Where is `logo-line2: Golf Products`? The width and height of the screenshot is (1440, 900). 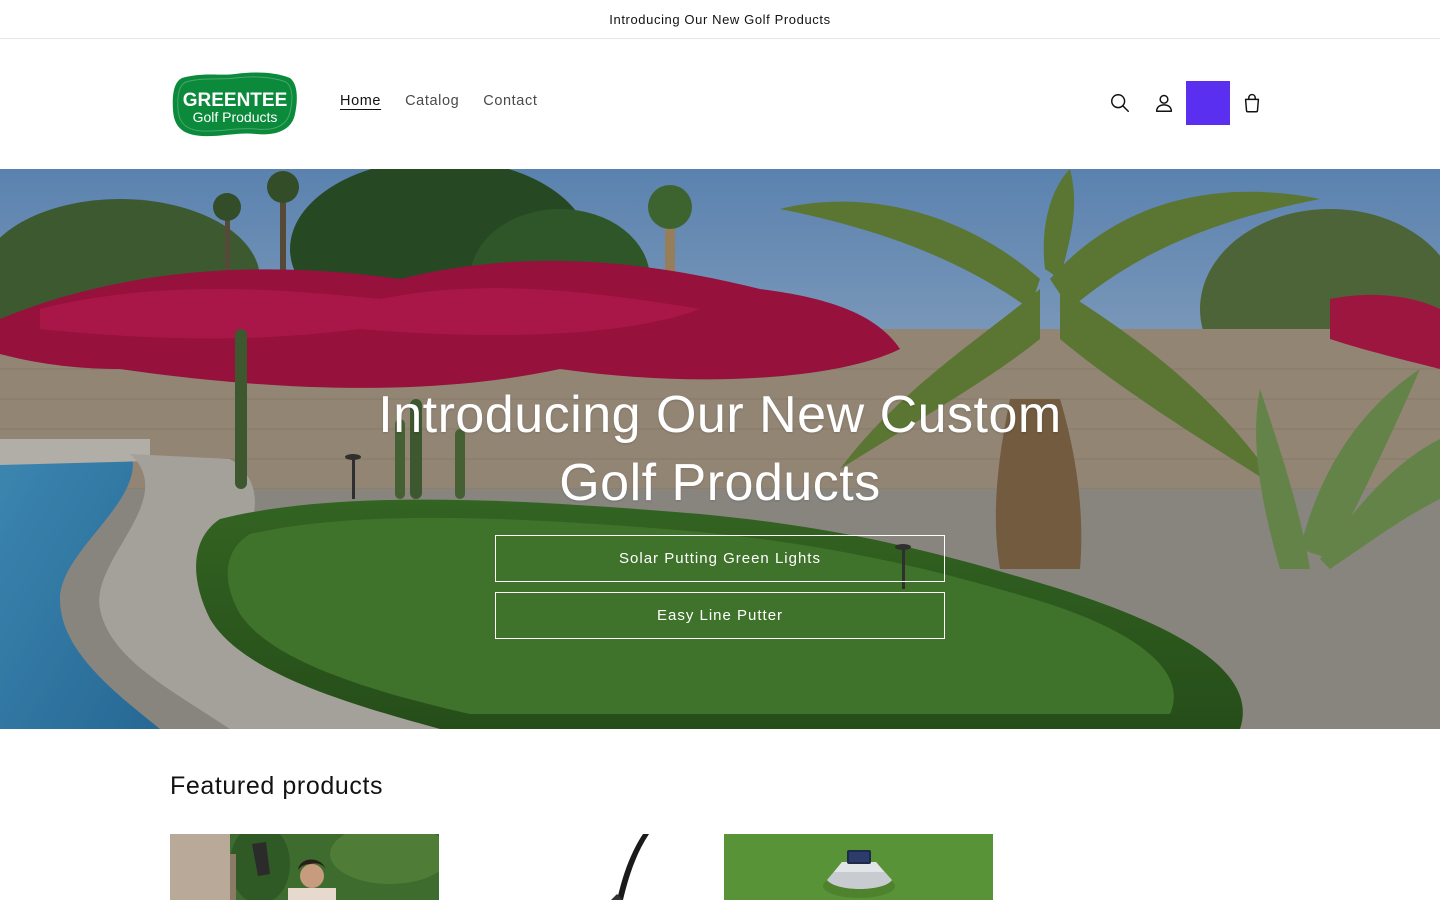
logo-line2: Golf Products is located at coordinates (235, 117).